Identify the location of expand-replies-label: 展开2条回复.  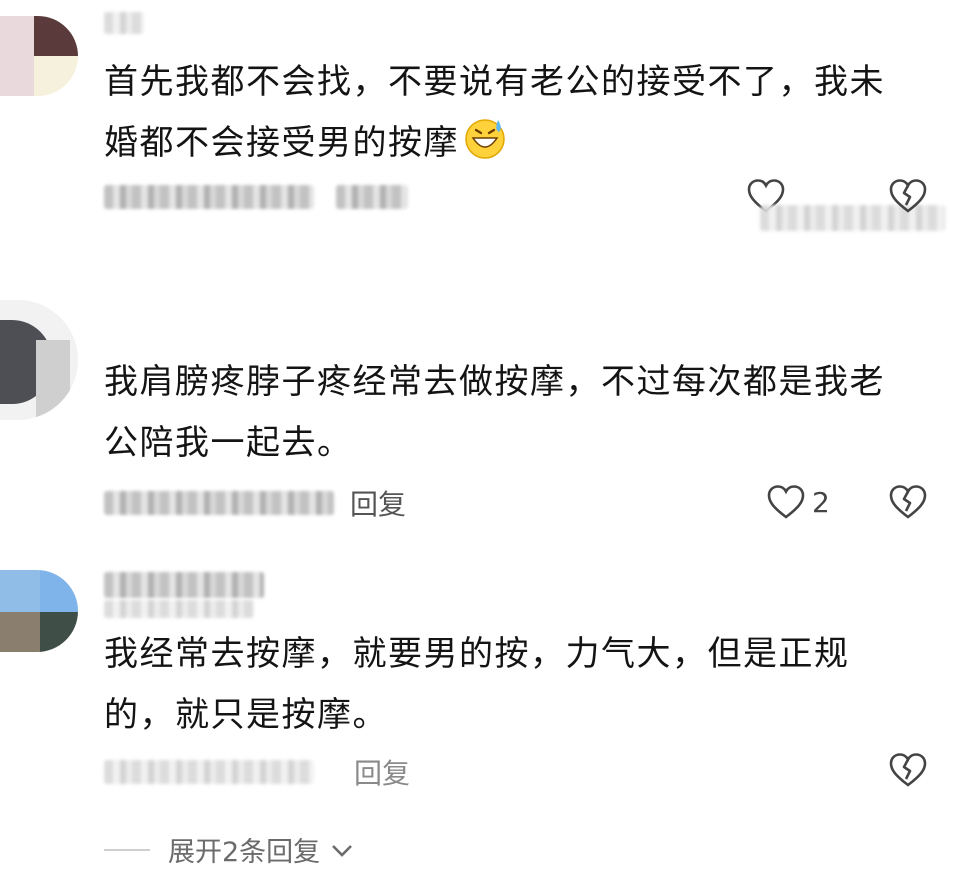
(244, 852).